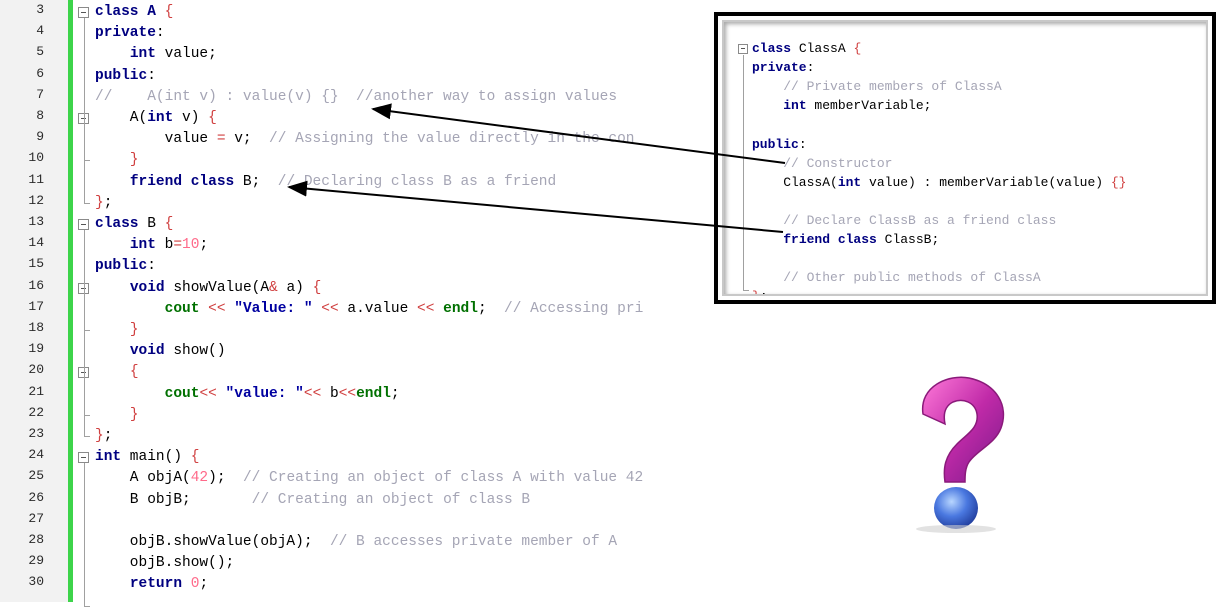  I want to click on code-line: class A {, so click(134, 12).